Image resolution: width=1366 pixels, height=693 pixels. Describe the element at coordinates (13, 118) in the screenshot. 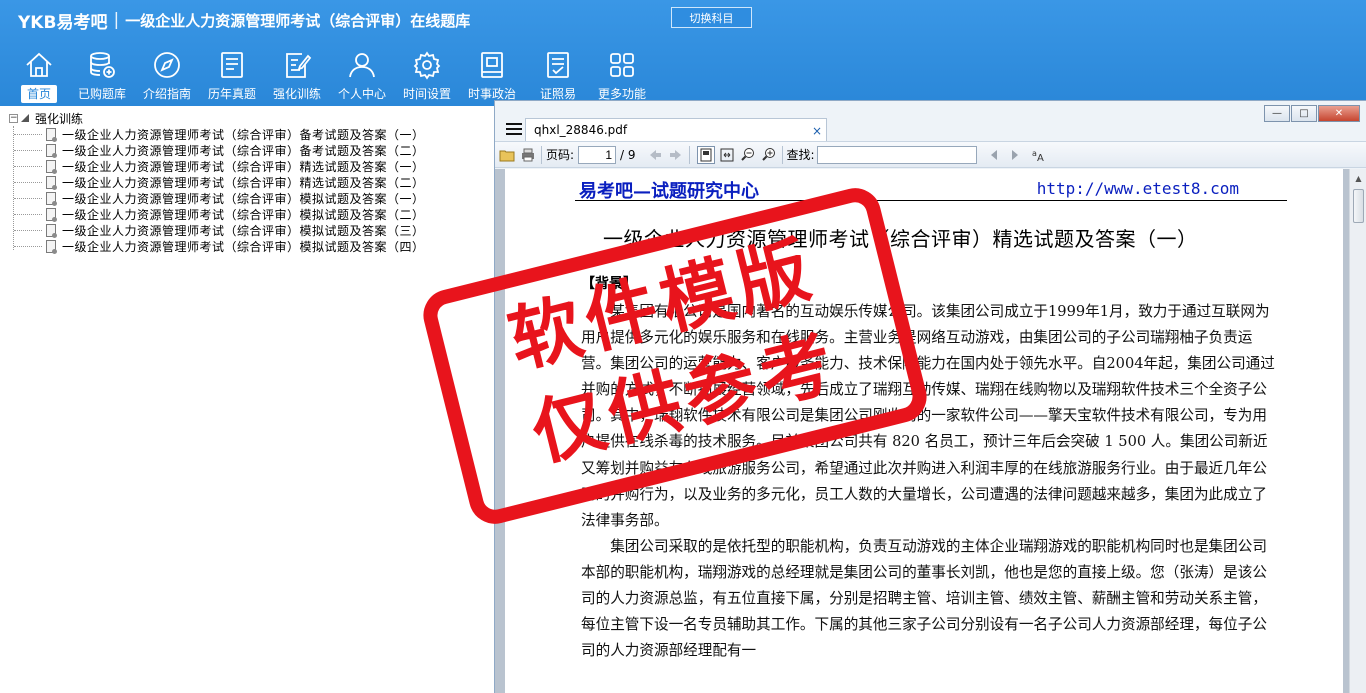

I see `collapse-icon: −` at that location.